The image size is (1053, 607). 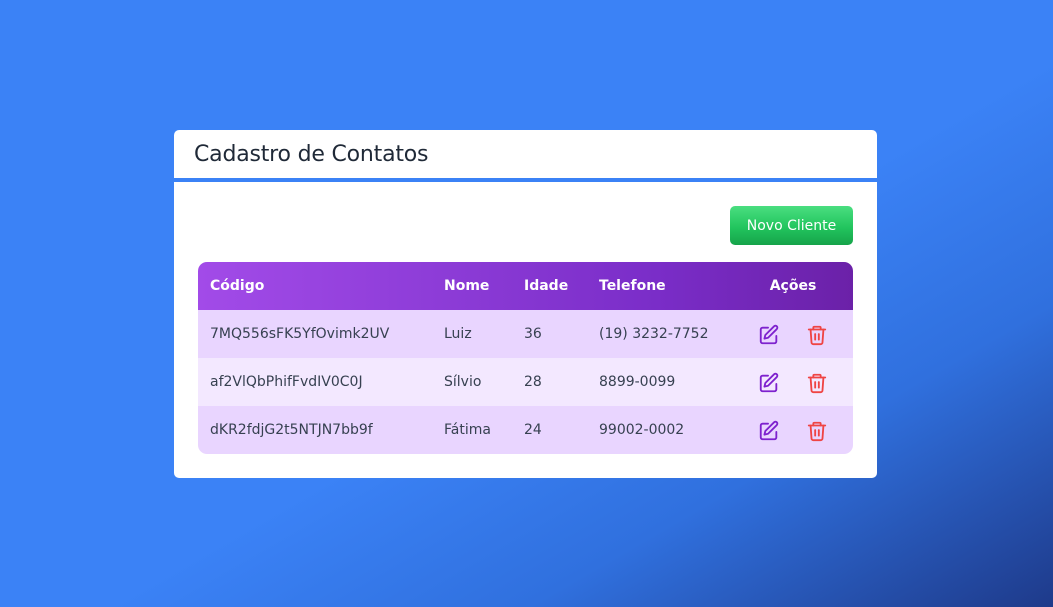 I want to click on column-header-acoes: Ações, so click(x=793, y=286).